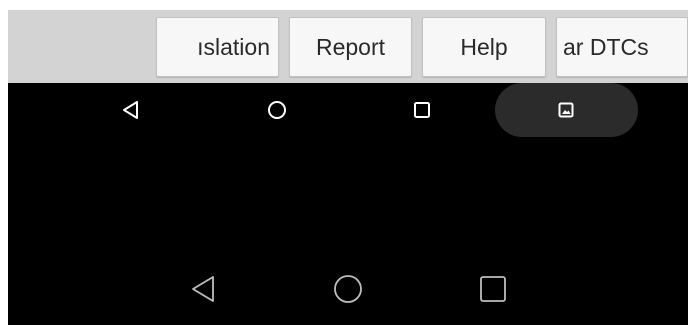 The width and height of the screenshot is (688, 325). I want to click on report-button: Report, so click(350, 47).